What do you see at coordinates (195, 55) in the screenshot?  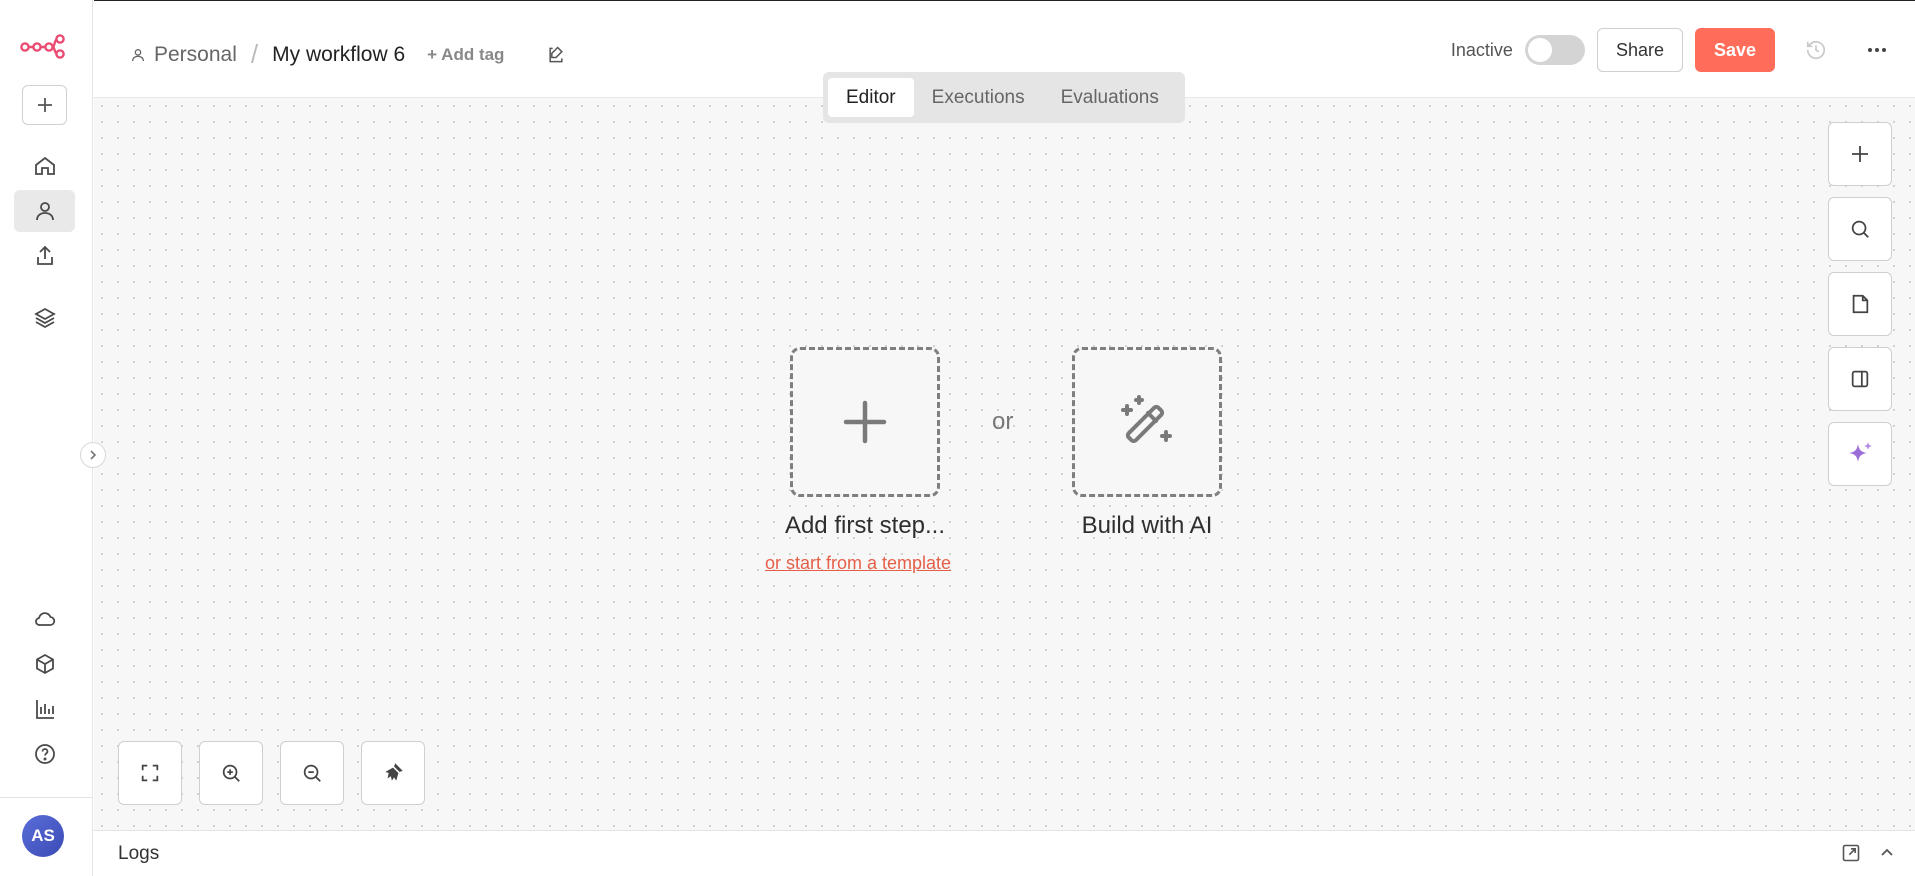 I see `breadcrumb-project: Personal` at bounding box center [195, 55].